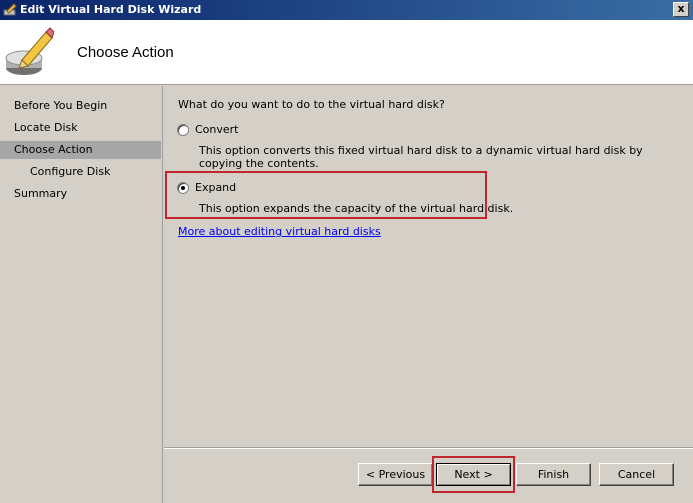 This screenshot has width=693, height=503. I want to click on wizard-header: Choose Action, so click(346, 52).